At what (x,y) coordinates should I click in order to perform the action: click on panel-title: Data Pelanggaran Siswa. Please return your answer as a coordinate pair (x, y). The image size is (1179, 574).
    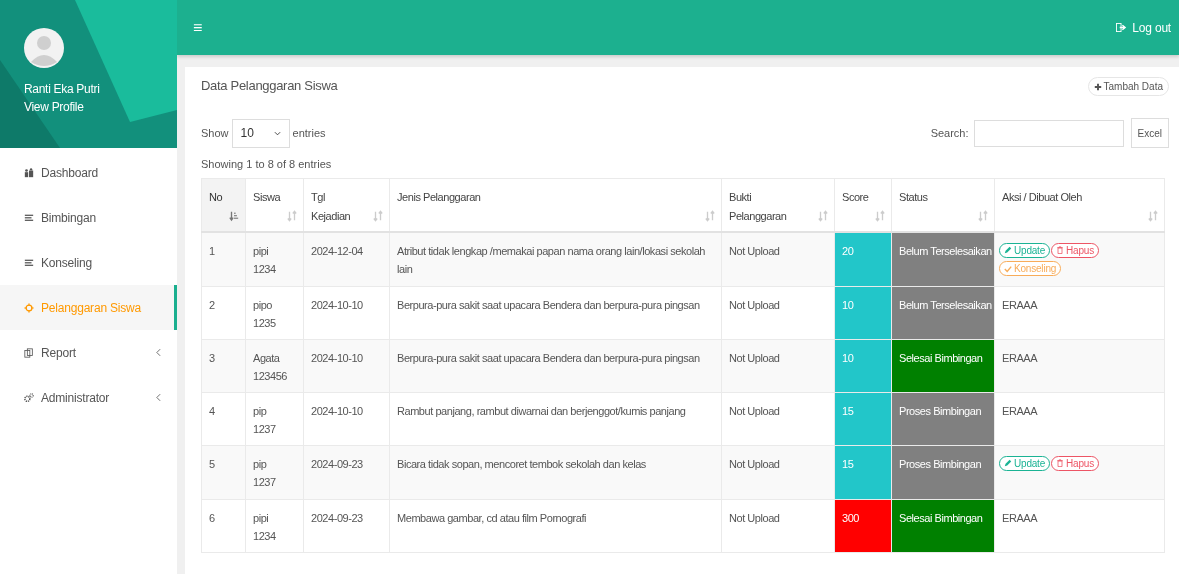
    Looking at the image, I should click on (269, 85).